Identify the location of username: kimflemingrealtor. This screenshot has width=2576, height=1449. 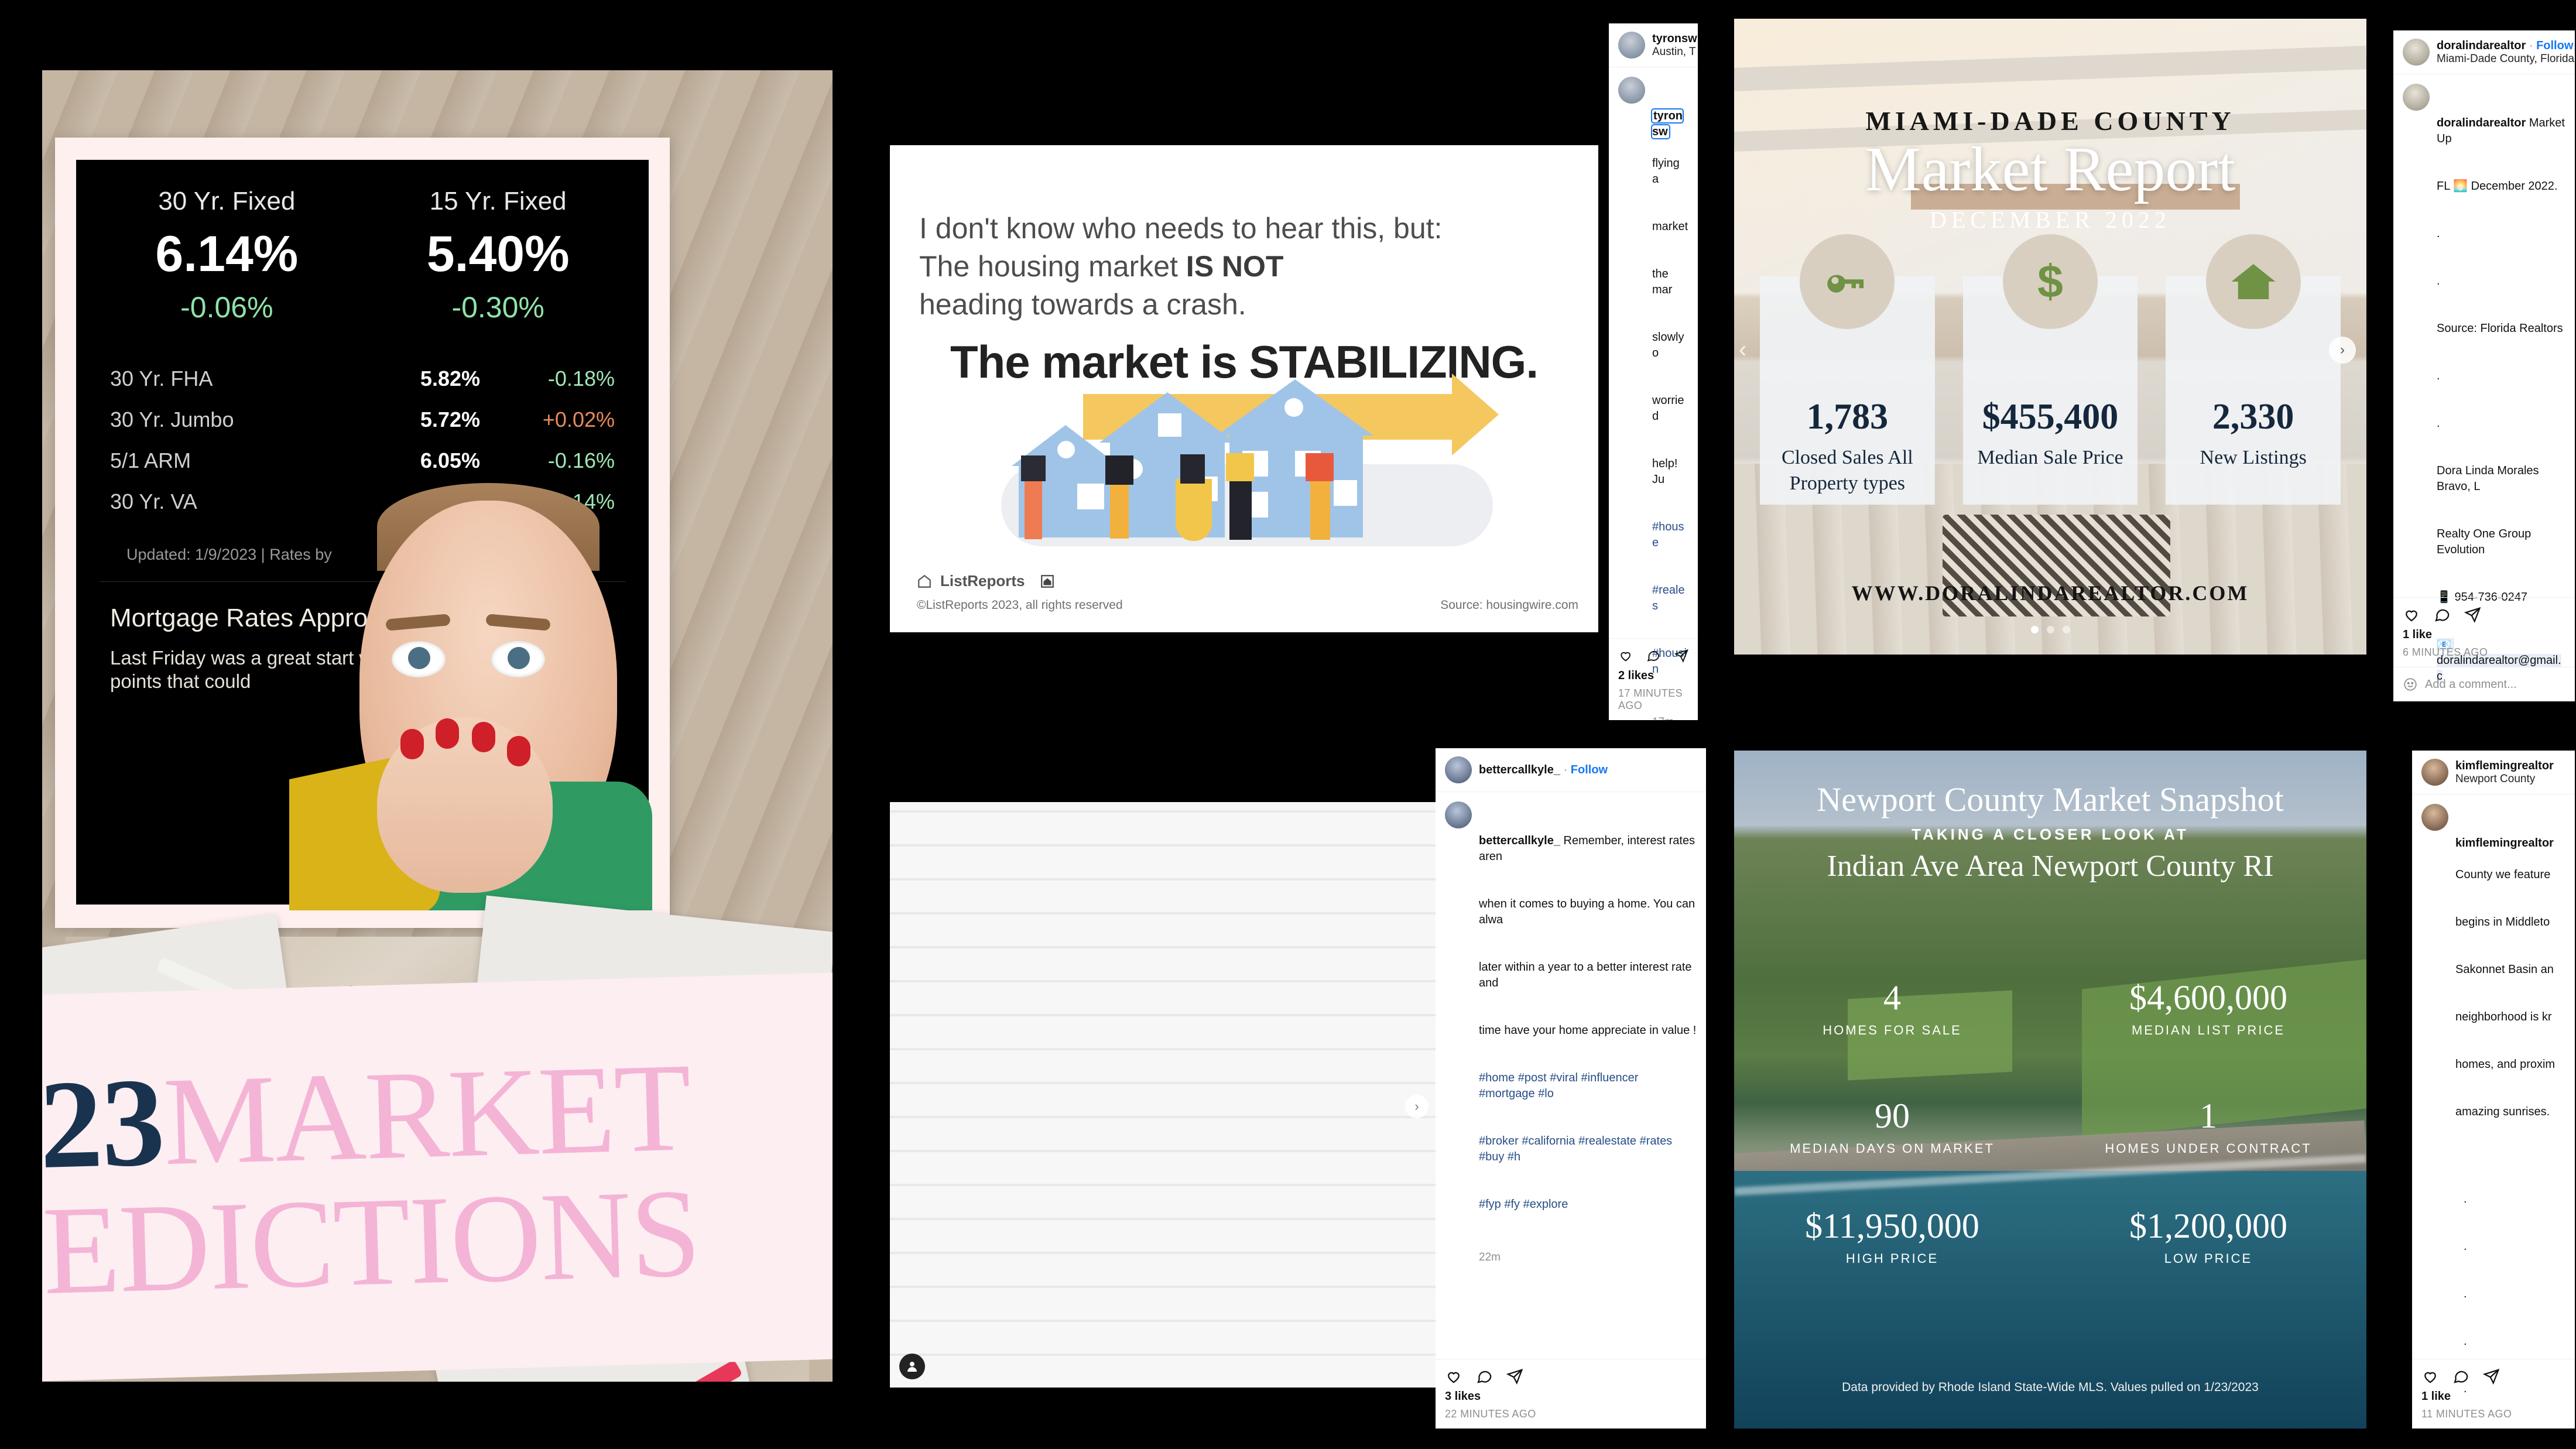
(2504, 766).